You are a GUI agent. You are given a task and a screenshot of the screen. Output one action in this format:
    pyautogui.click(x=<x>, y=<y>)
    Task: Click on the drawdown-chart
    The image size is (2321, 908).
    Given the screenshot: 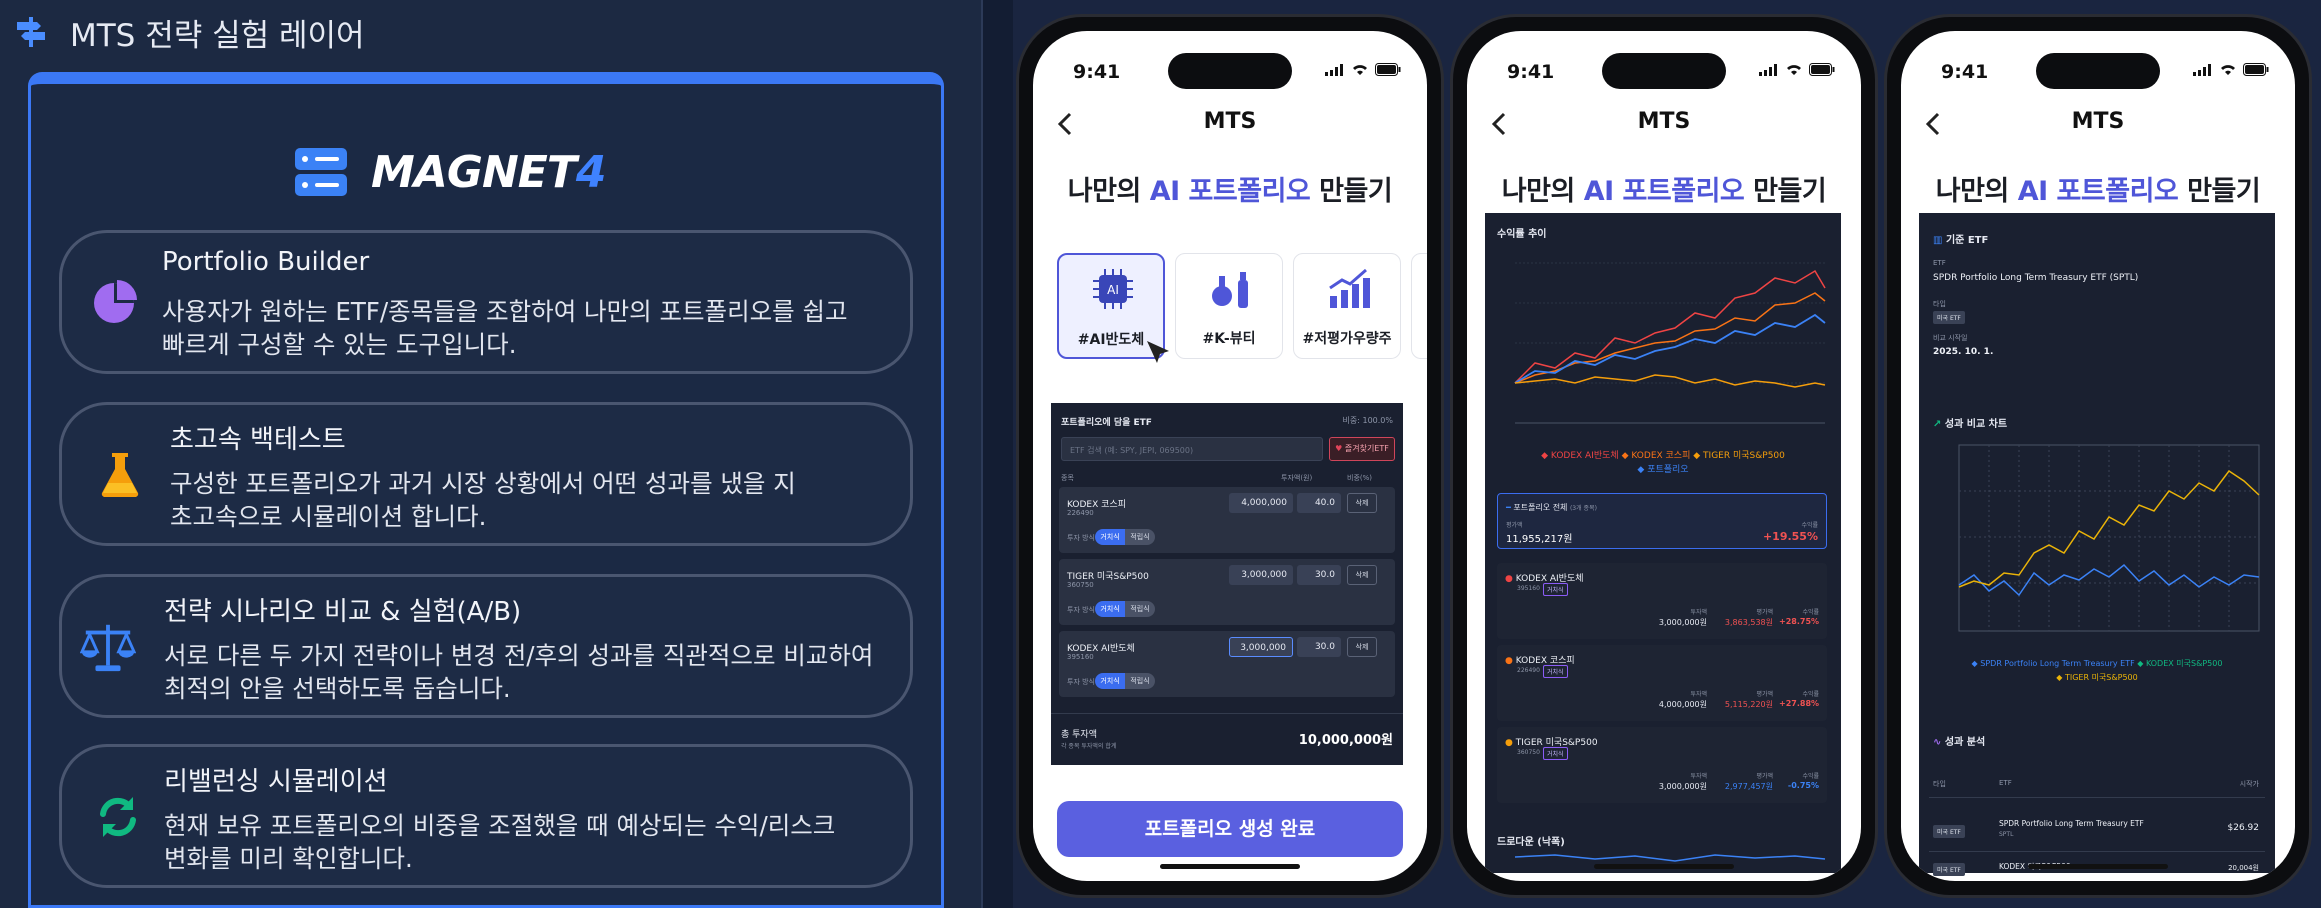 What is the action you would take?
    pyautogui.click(x=1670, y=858)
    